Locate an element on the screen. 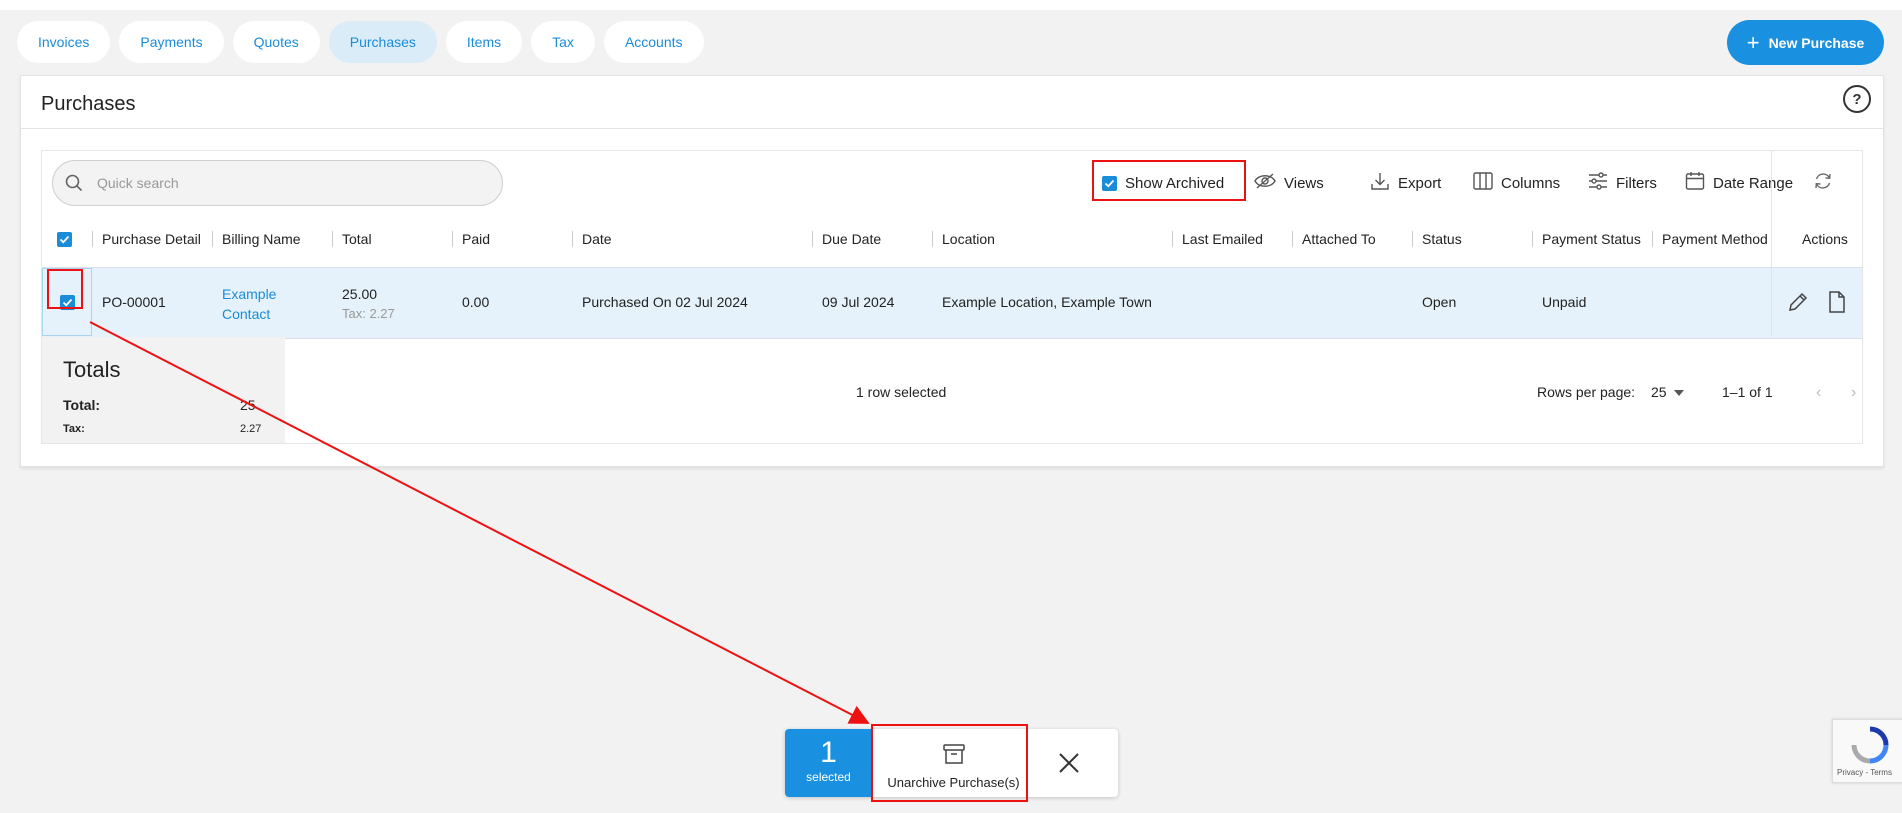  col-attached-to: Attached To is located at coordinates (1351, 239).